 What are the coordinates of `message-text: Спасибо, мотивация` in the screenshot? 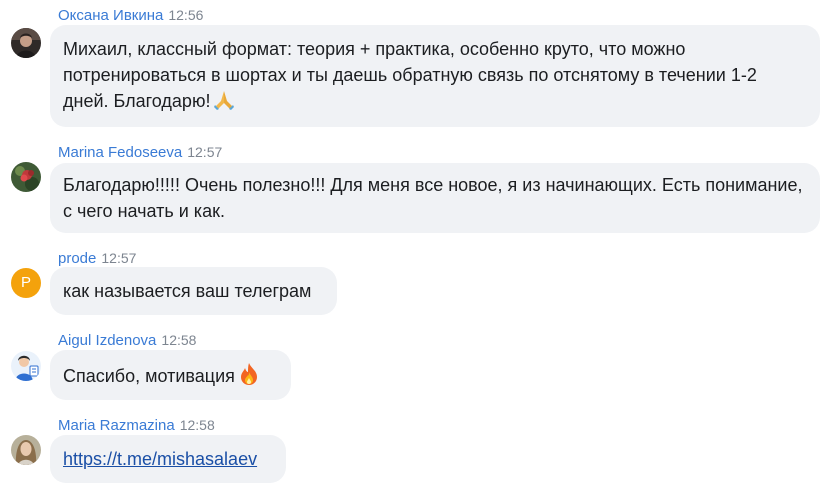 It's located at (149, 376).